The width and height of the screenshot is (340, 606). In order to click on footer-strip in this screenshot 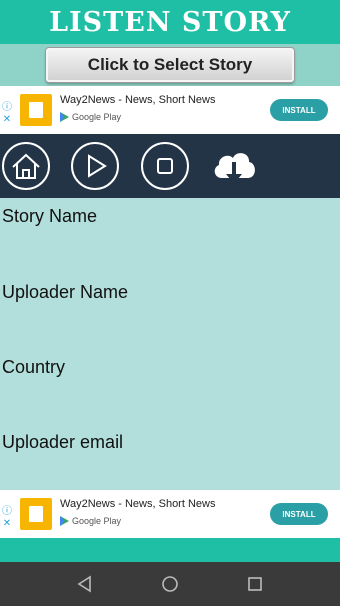, I will do `click(170, 550)`.